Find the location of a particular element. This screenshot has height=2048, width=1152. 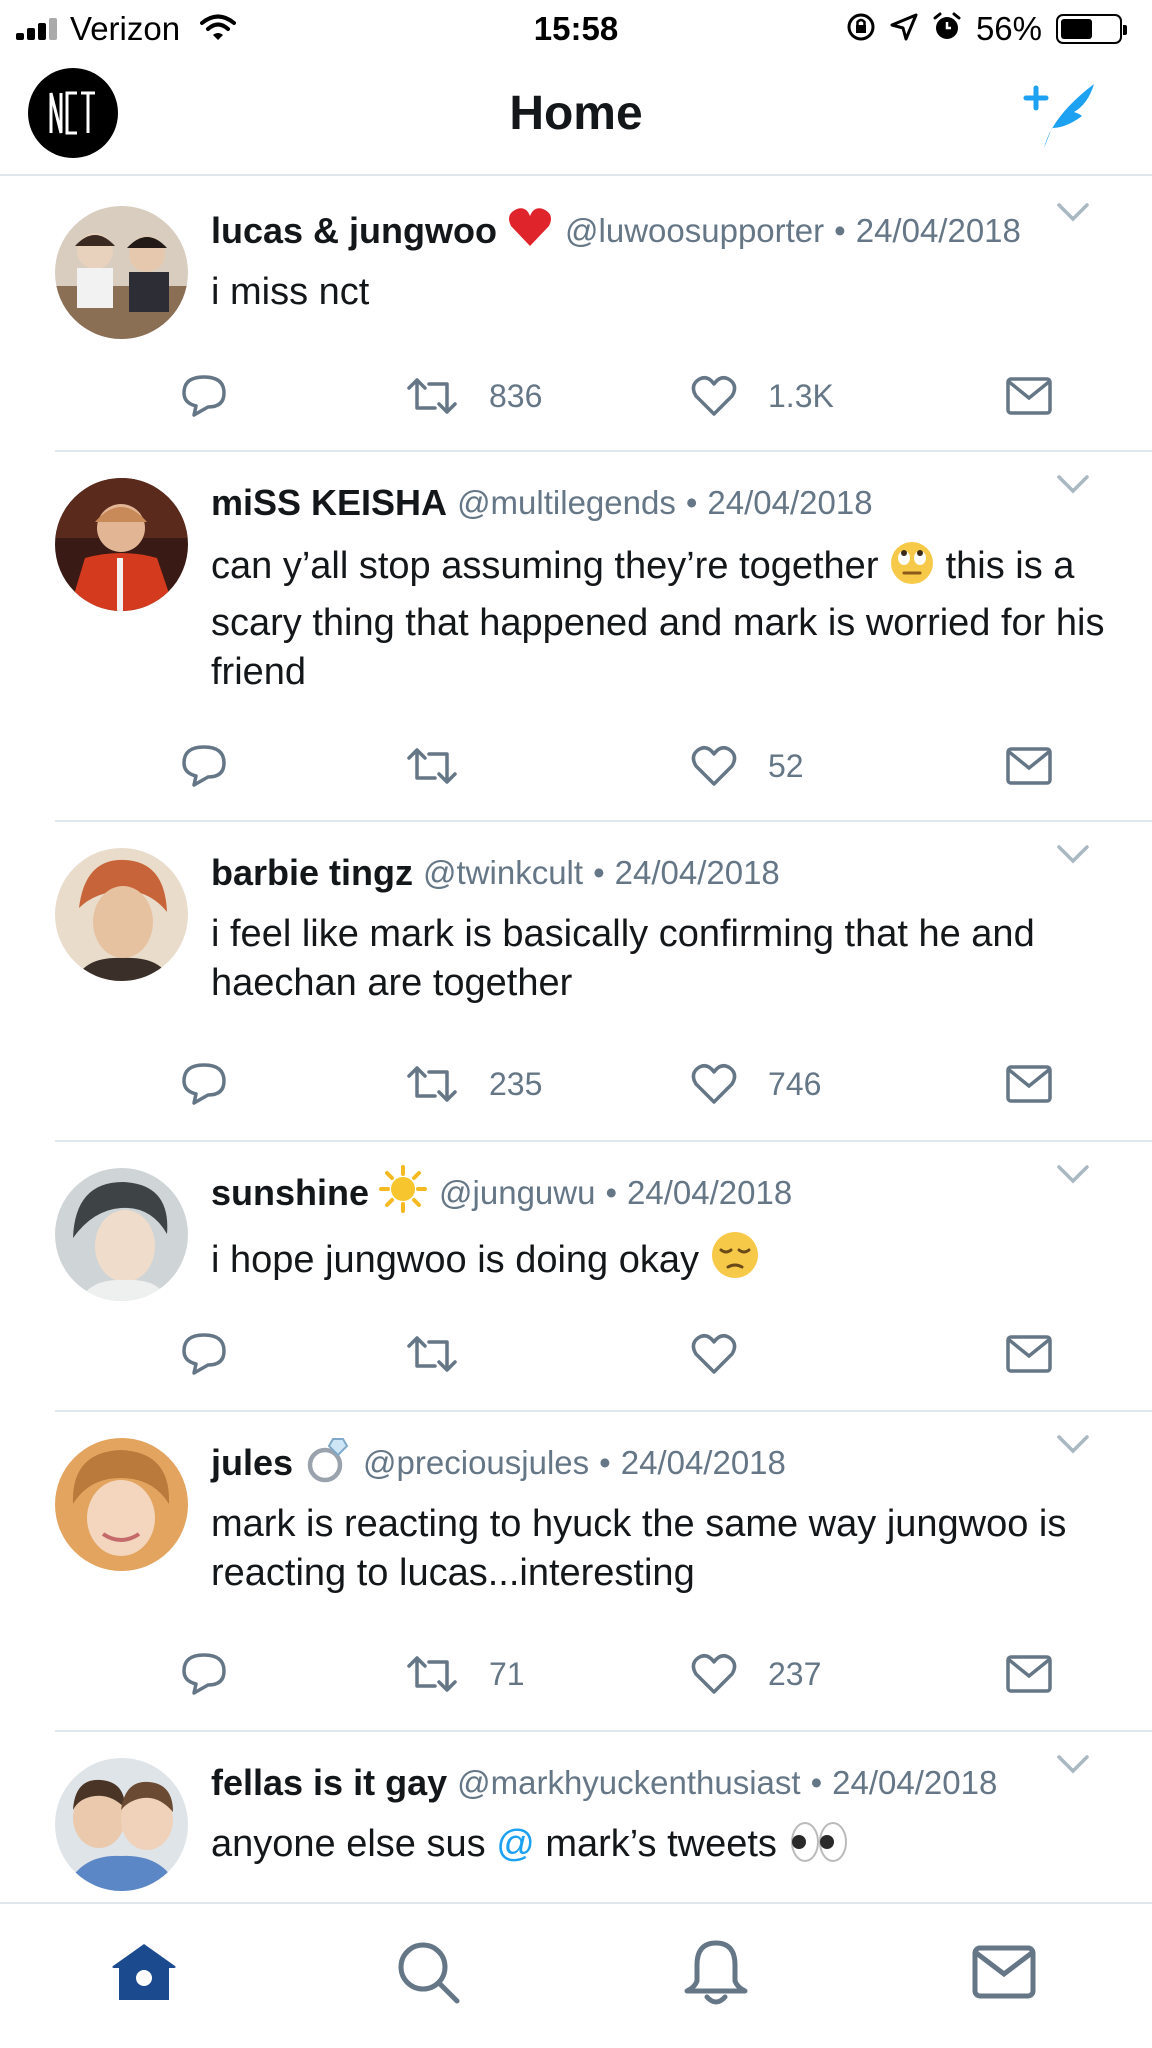

mention-link: @ is located at coordinates (515, 1844).